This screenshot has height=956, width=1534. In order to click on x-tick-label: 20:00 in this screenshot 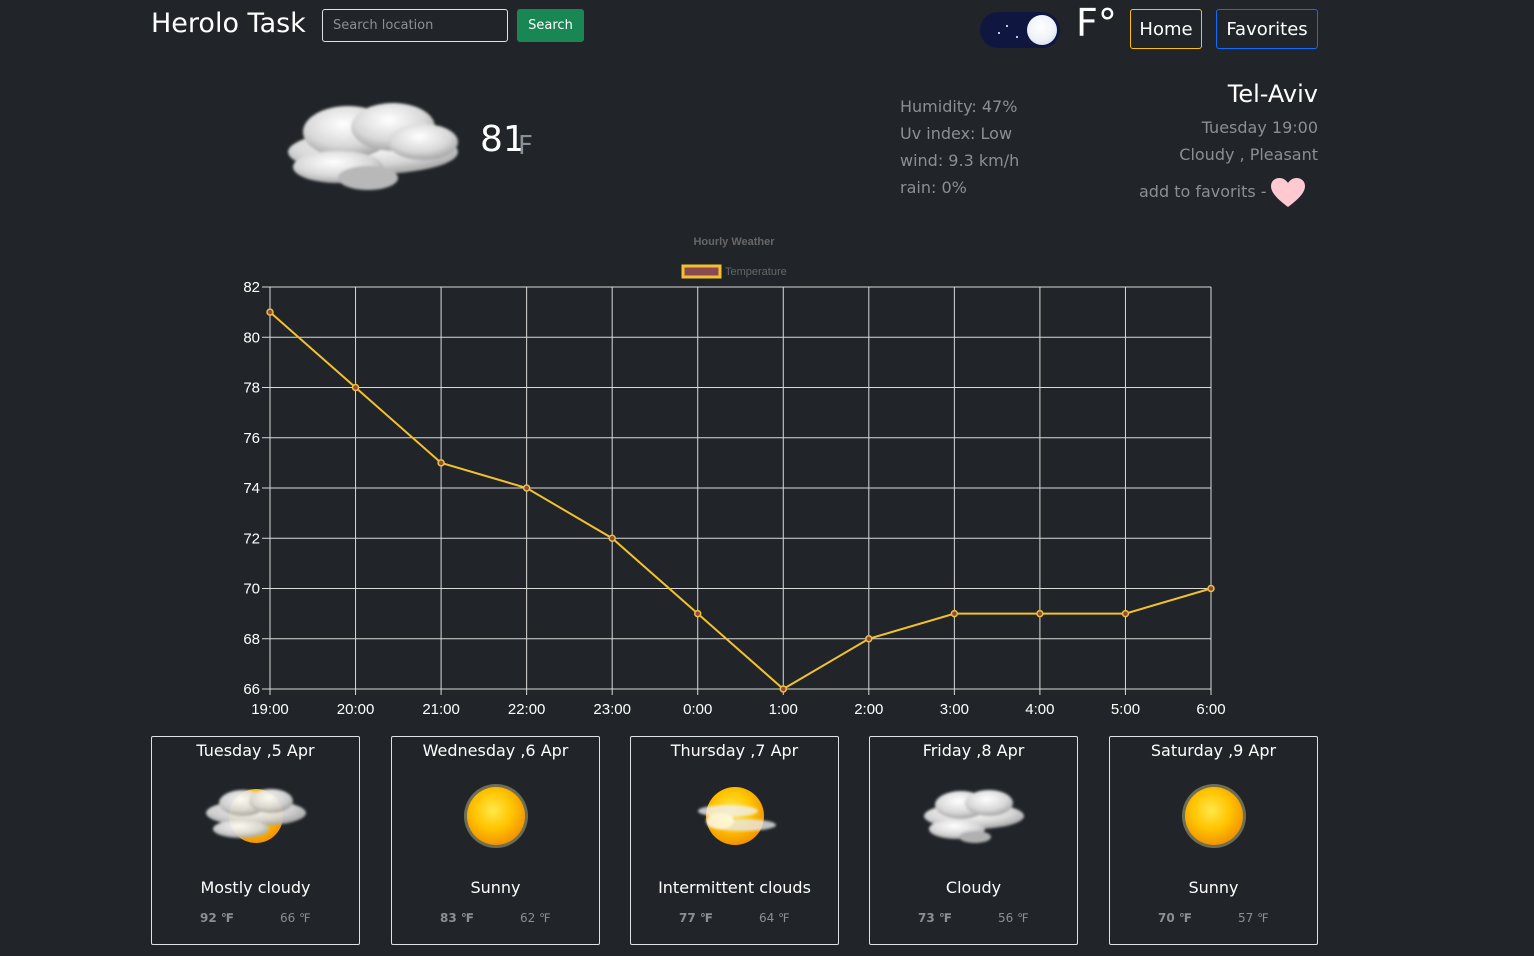, I will do `click(356, 709)`.